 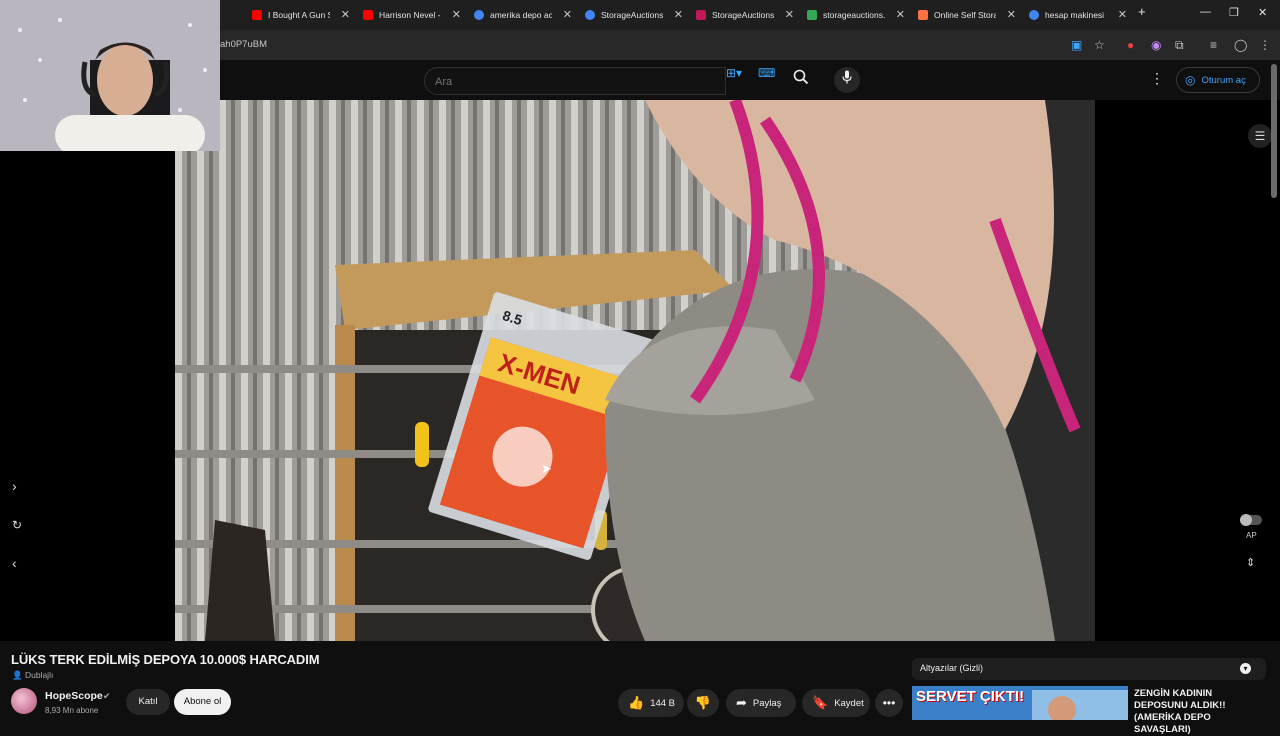 I want to click on url-field: ah0P7uBM, so click(x=243, y=44).